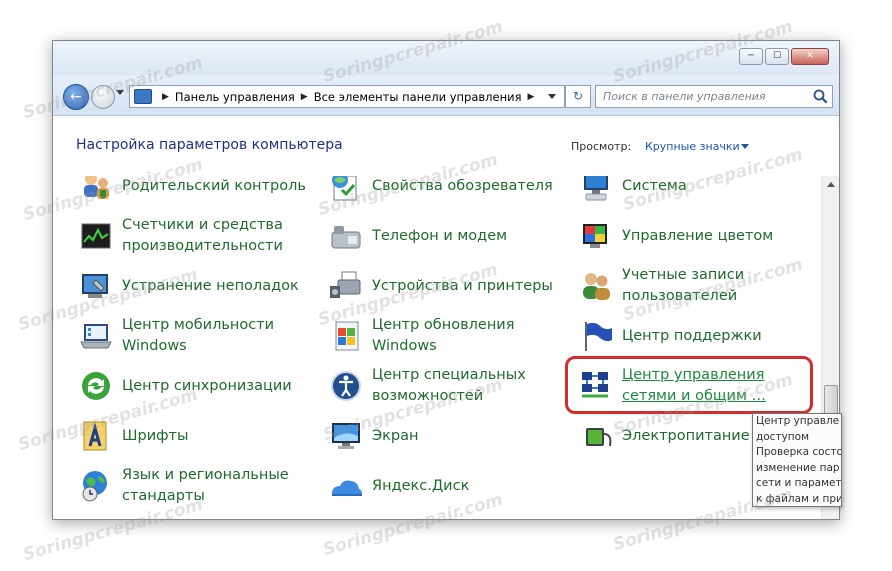 The height and width of the screenshot is (571, 892). Describe the element at coordinates (143, 96) in the screenshot. I see `control-panel-icon` at that location.